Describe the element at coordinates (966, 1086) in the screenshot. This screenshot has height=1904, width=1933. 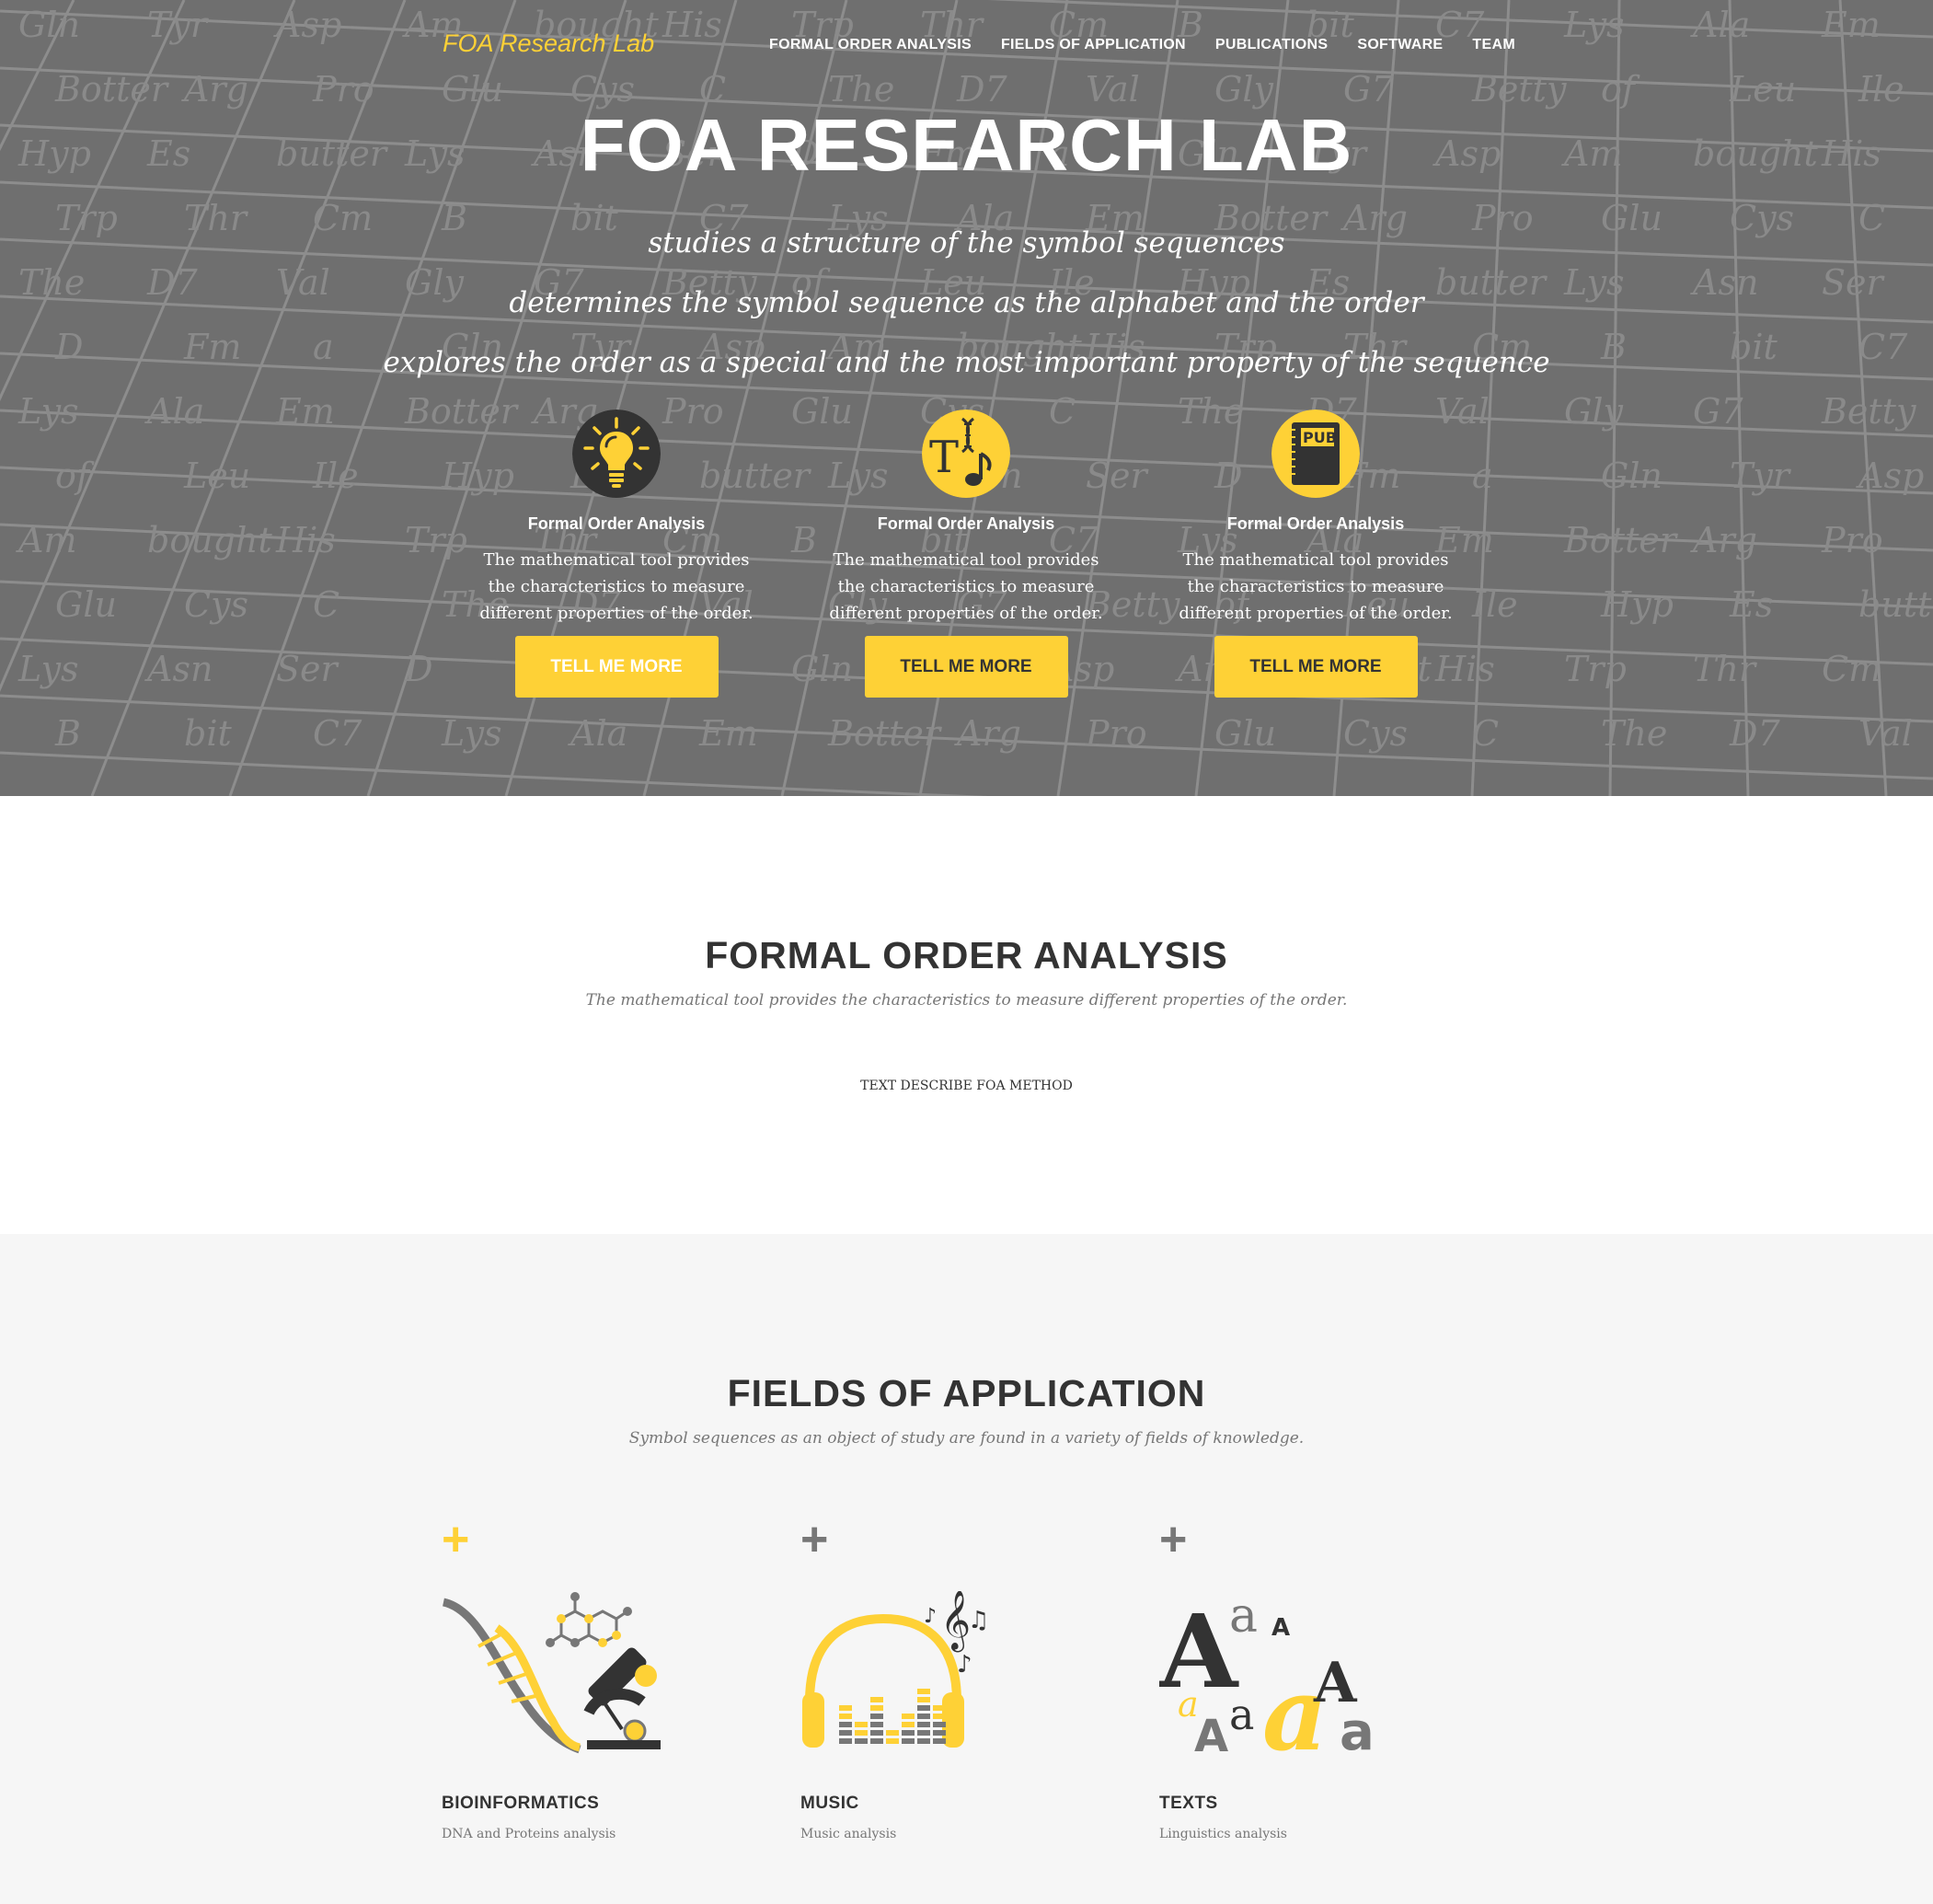
I see `foa-method-text: TEXT DESCRIBE FOA METHOD` at that location.